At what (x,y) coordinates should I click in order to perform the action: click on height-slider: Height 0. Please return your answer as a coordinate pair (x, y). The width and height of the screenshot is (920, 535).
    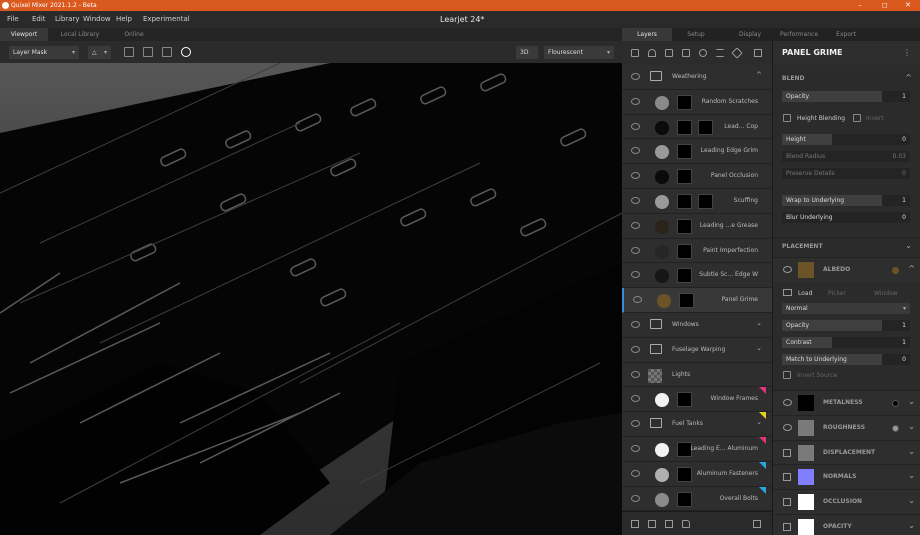
    Looking at the image, I should click on (846, 139).